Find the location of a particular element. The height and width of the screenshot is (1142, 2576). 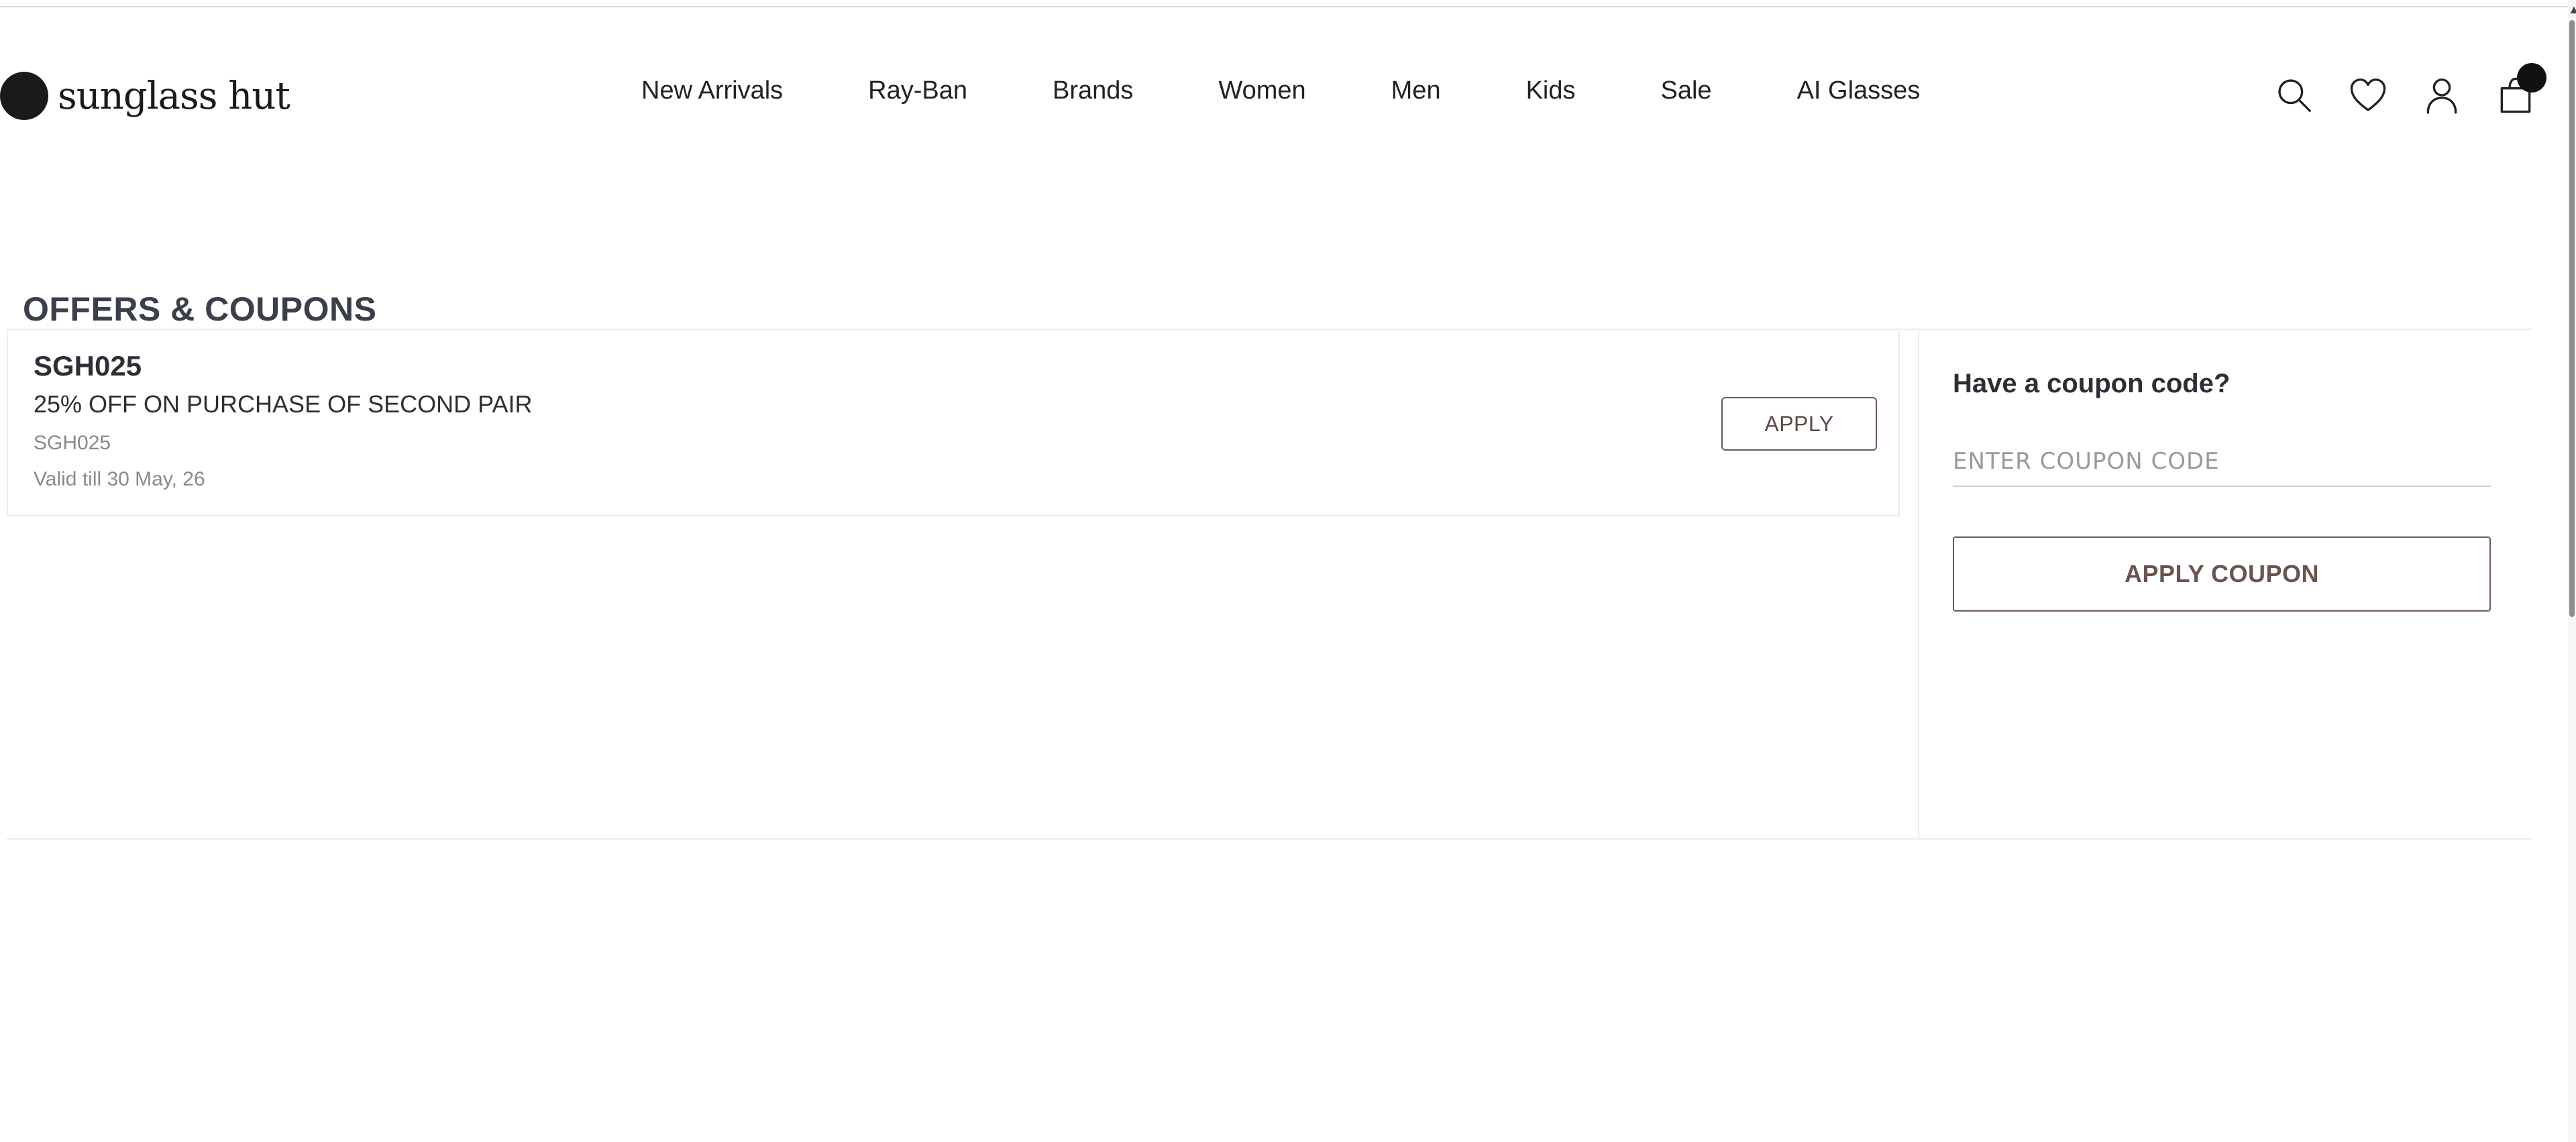

coupon-heading: Have a coupon code? is located at coordinates (2092, 384).